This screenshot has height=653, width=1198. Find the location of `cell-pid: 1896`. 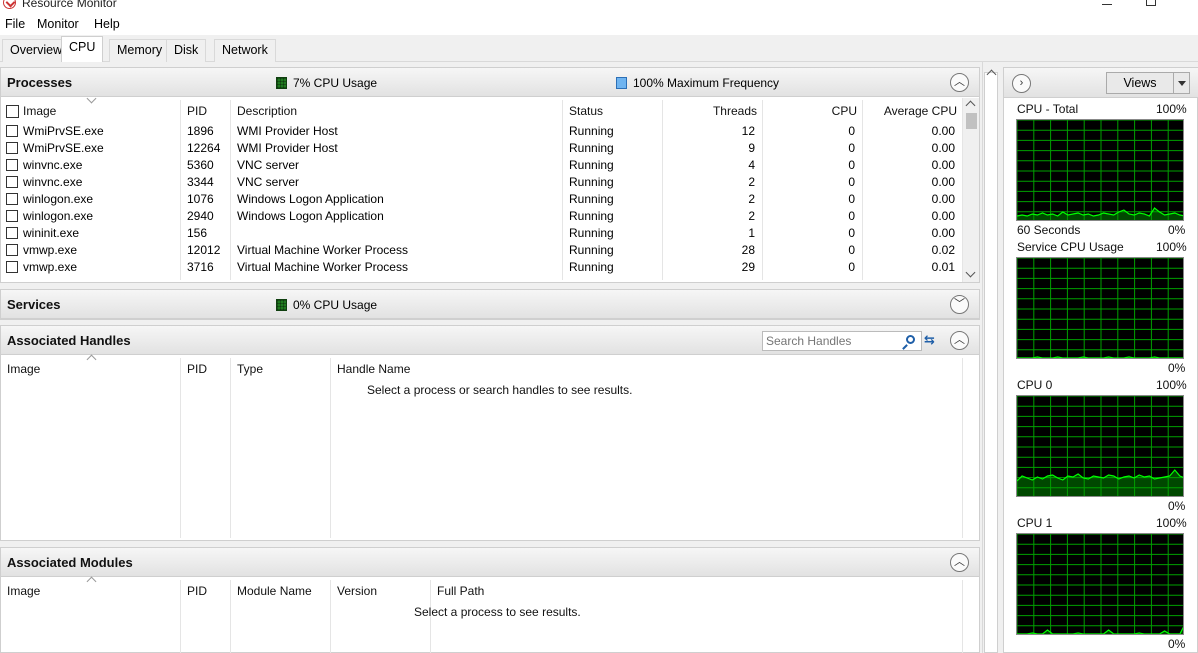

cell-pid: 1896 is located at coordinates (200, 131).